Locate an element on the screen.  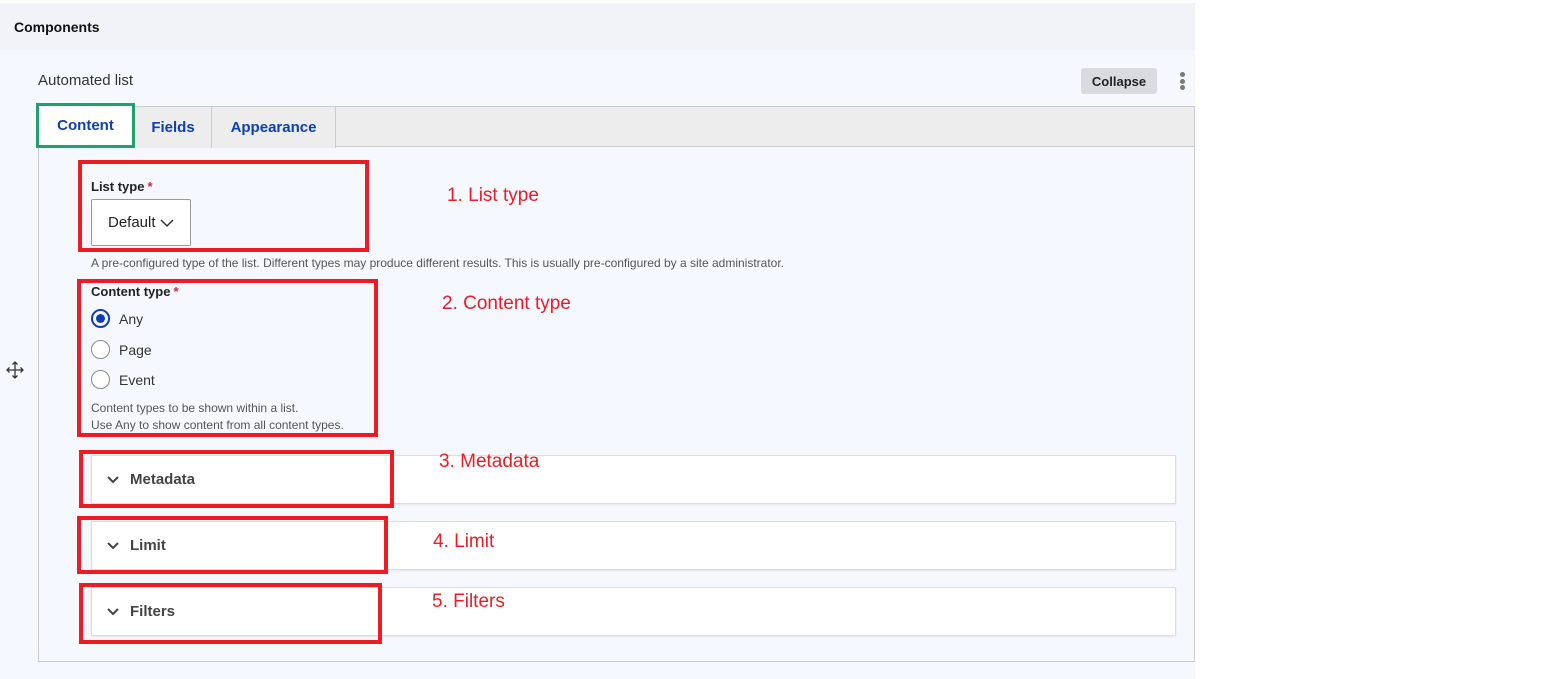
list-type-value: Default is located at coordinates (132, 222).